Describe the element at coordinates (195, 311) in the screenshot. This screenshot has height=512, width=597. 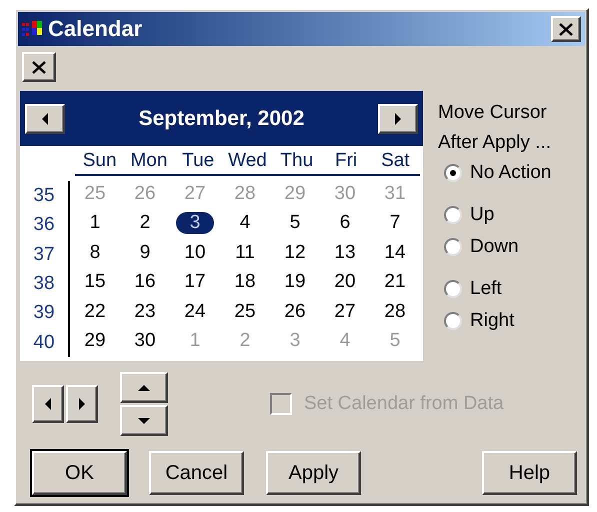
I see `day-cell: 24` at that location.